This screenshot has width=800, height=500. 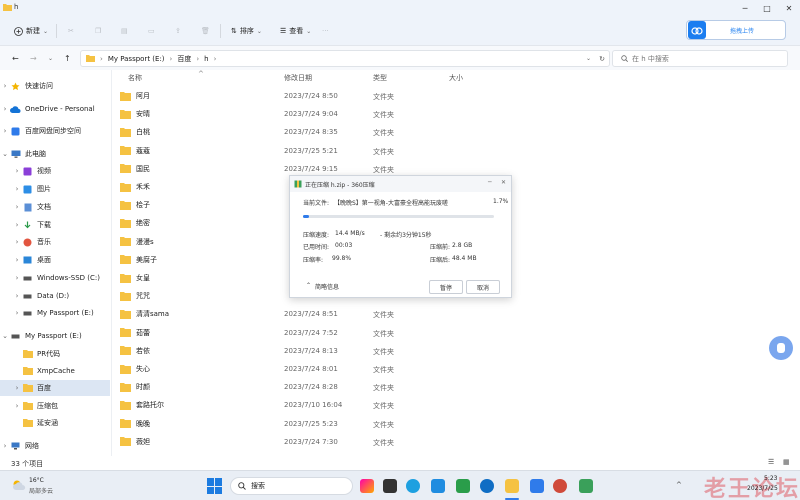 I want to click on taskbar-search-label: 搜索, so click(x=258, y=486).